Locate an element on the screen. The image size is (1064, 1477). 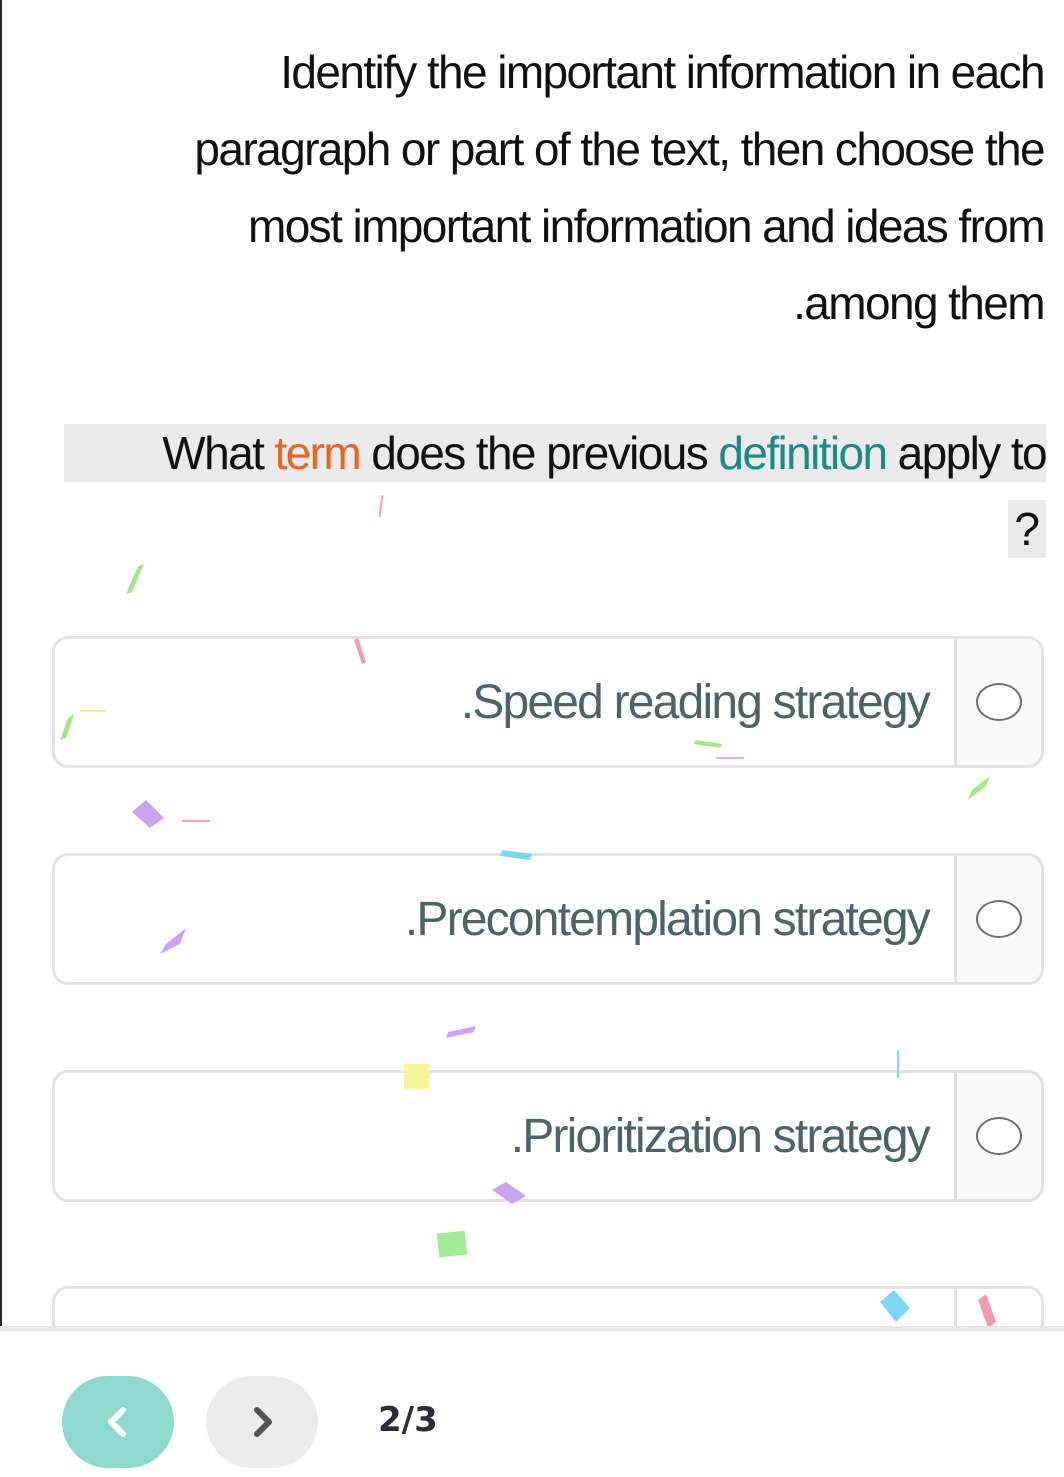
answer-option-label: .Prioritization strategy is located at coordinates (720, 1136).